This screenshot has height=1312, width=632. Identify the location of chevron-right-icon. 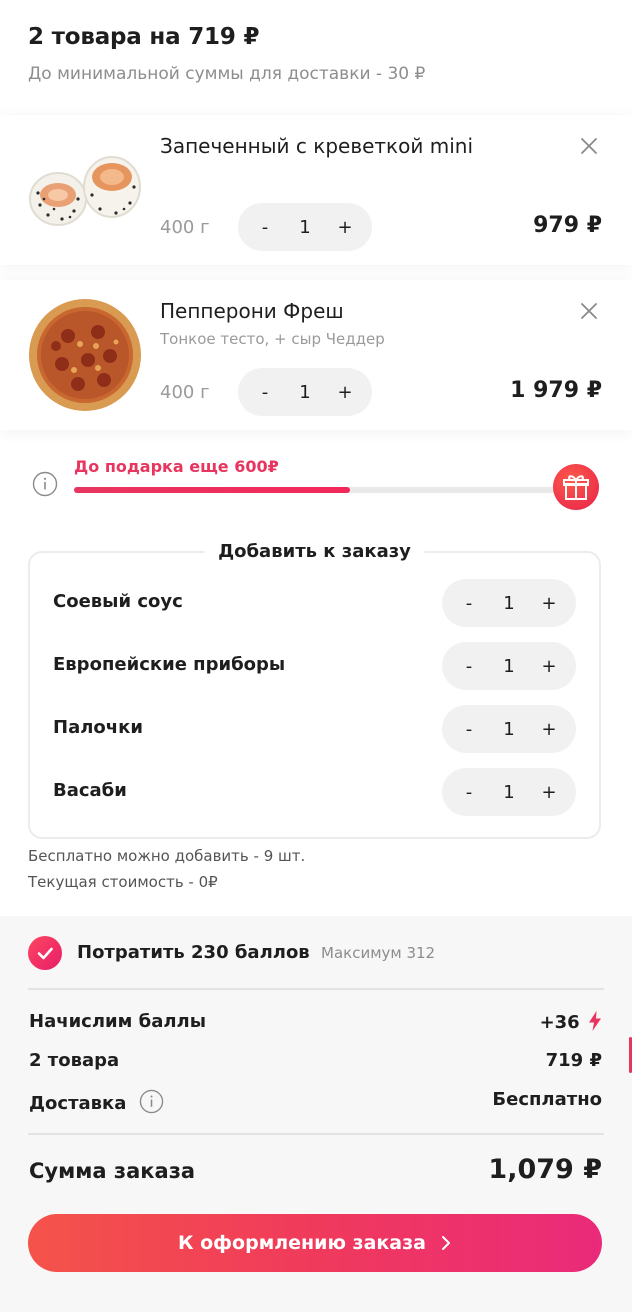
(446, 1243).